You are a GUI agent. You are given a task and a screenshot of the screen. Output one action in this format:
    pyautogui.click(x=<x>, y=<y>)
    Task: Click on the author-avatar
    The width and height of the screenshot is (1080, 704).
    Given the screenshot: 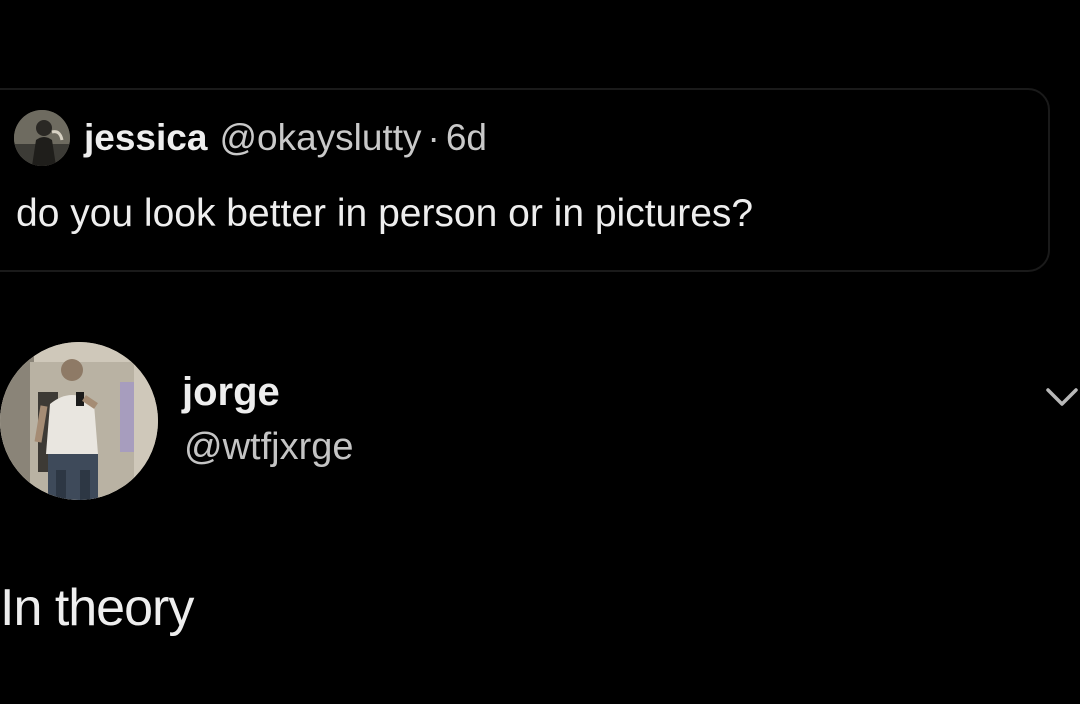 What is the action you would take?
    pyautogui.click(x=79, y=421)
    